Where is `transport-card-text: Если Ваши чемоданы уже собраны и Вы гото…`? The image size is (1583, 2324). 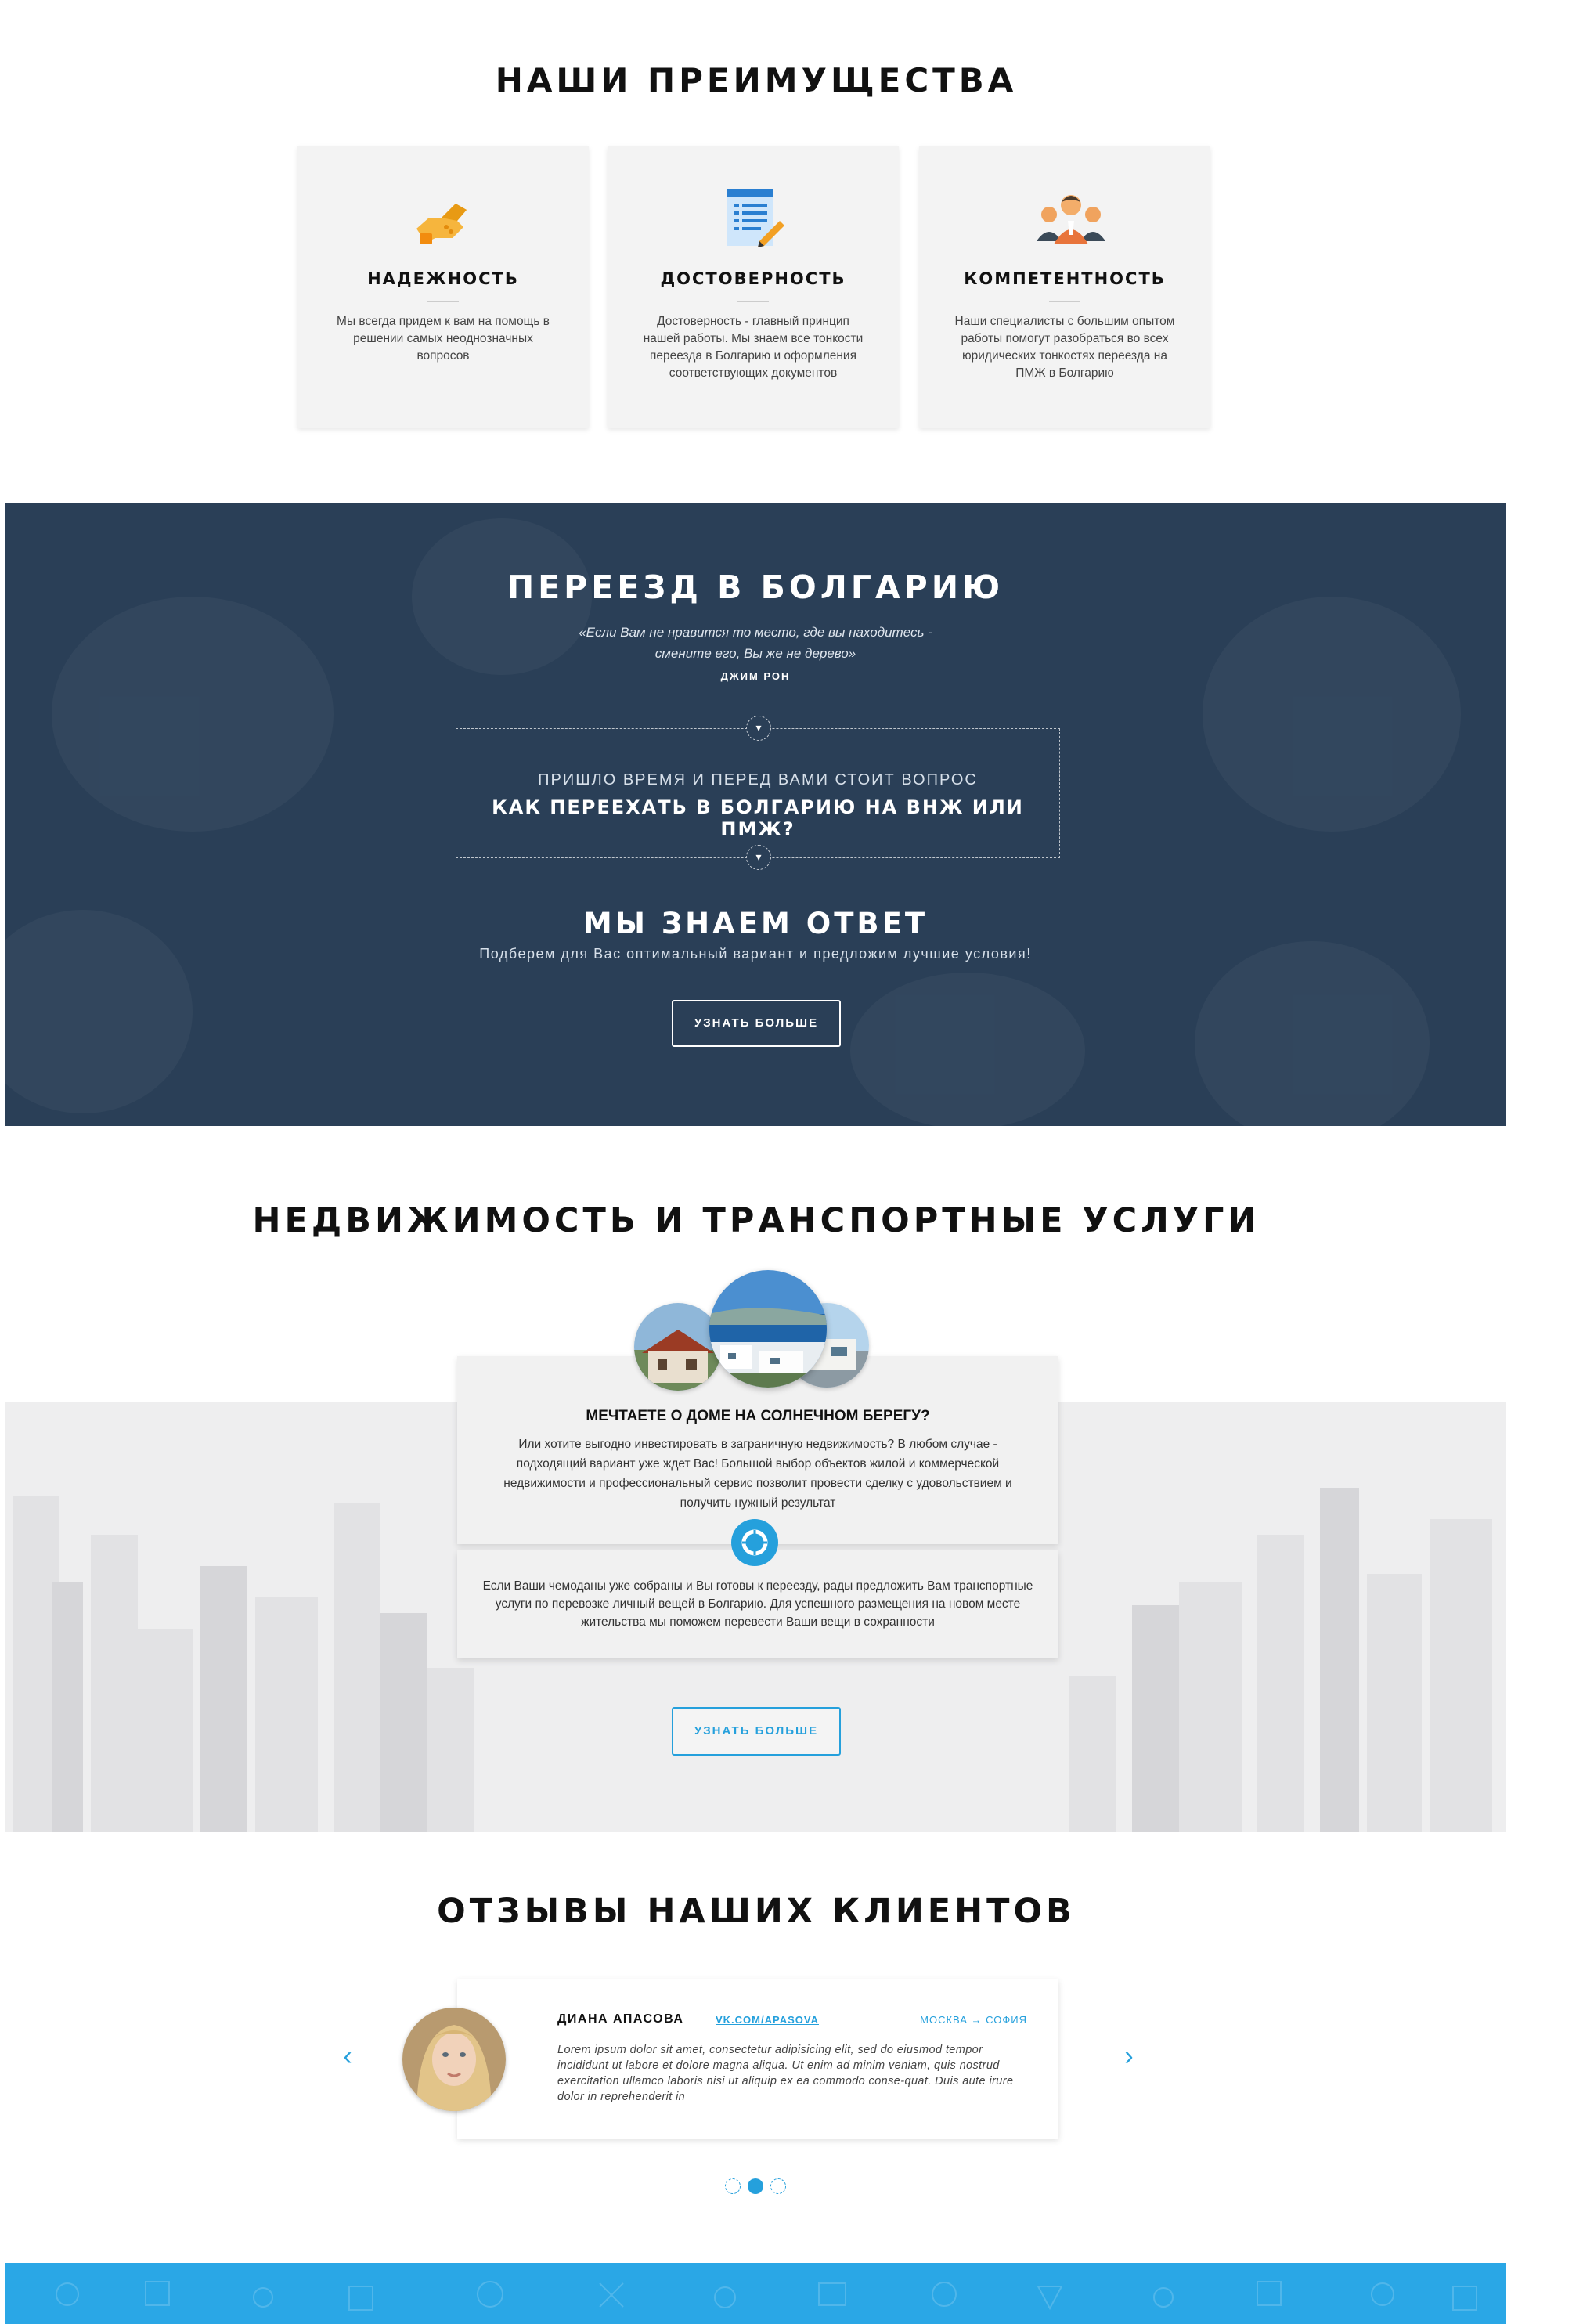
transport-card-text: Если Ваши чемоданы уже собраны и Вы гото… is located at coordinates (757, 1604).